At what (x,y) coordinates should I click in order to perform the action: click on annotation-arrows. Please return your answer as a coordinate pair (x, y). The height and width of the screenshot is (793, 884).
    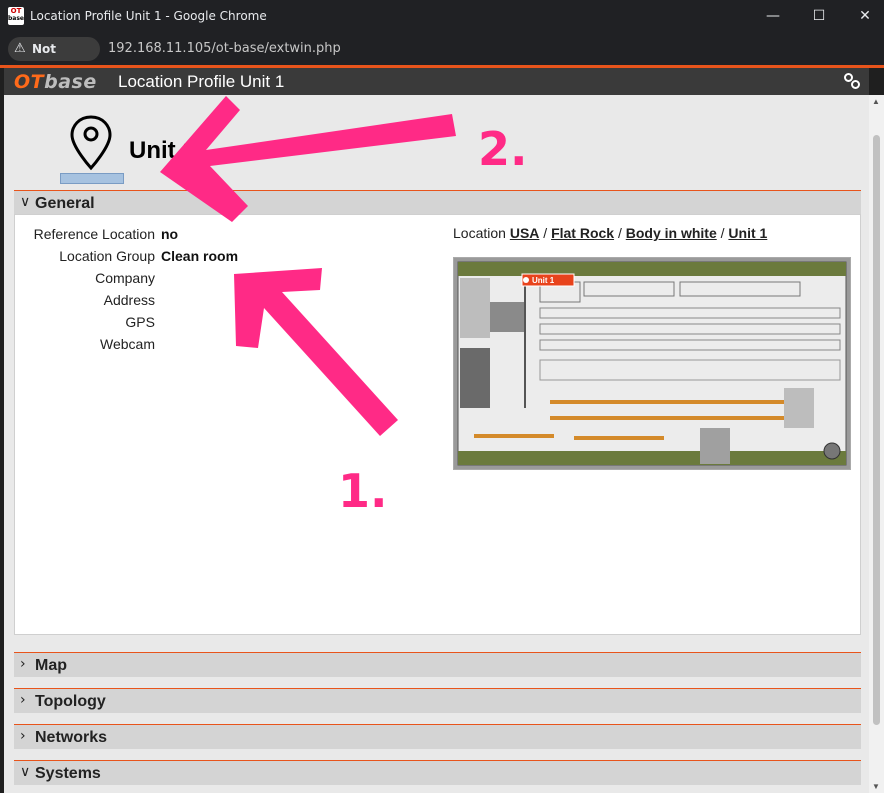
    Looking at the image, I should click on (308, 266).